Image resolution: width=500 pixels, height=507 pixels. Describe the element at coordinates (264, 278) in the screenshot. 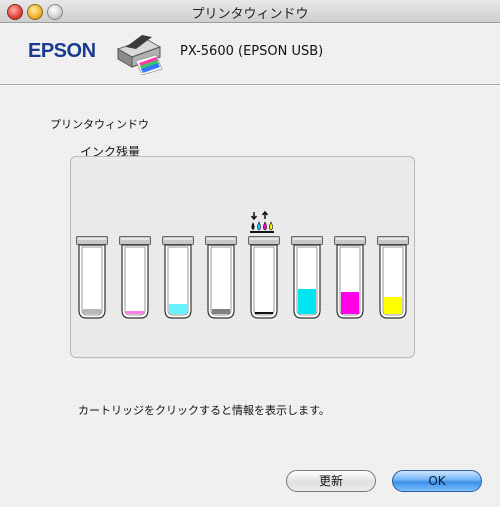

I see `ink-cartridge-matte-black` at that location.